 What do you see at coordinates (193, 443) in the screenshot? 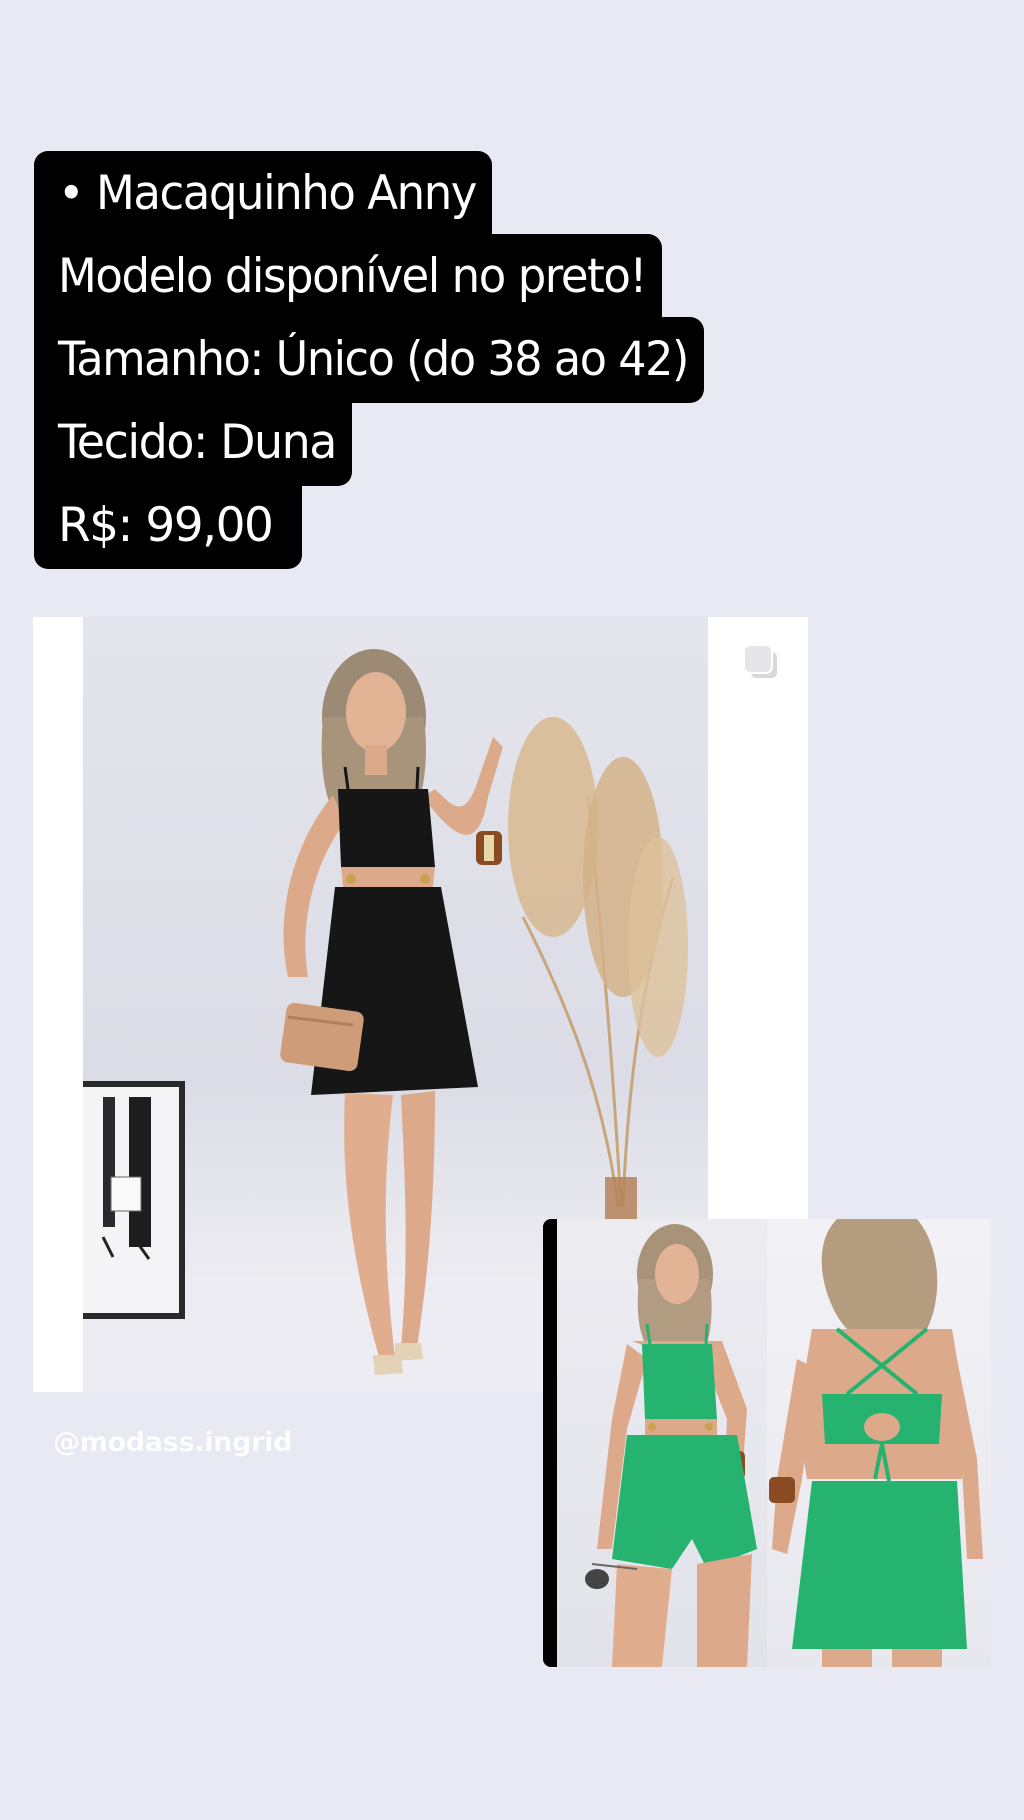
I see `caption-line-fabric: Tecido: Duna` at bounding box center [193, 443].